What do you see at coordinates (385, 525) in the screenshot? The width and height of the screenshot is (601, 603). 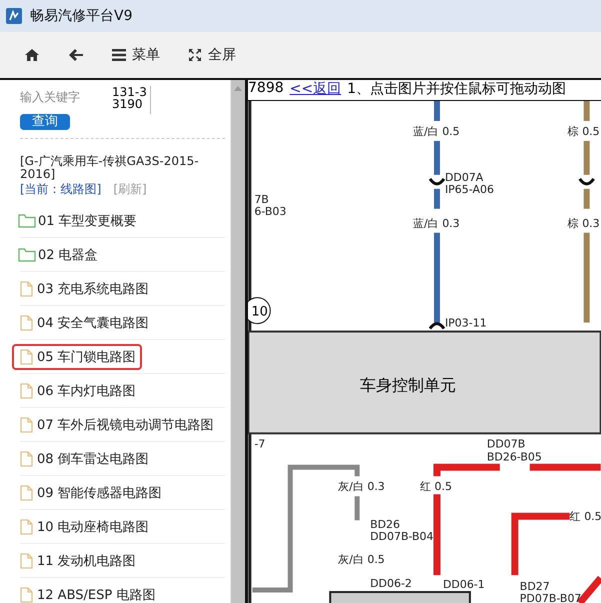 I see `wire-label: BD26` at bounding box center [385, 525].